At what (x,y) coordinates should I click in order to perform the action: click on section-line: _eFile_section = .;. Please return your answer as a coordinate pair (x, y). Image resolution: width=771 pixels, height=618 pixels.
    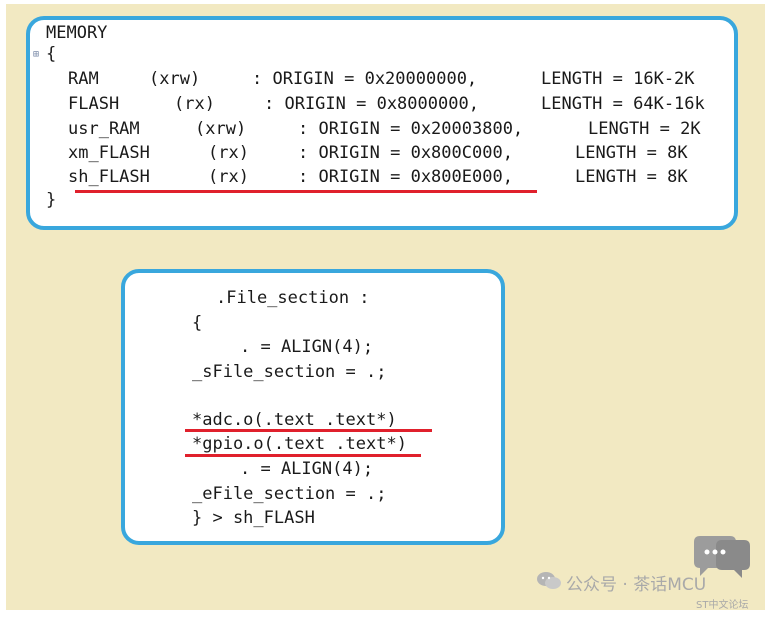
    Looking at the image, I should click on (289, 494).